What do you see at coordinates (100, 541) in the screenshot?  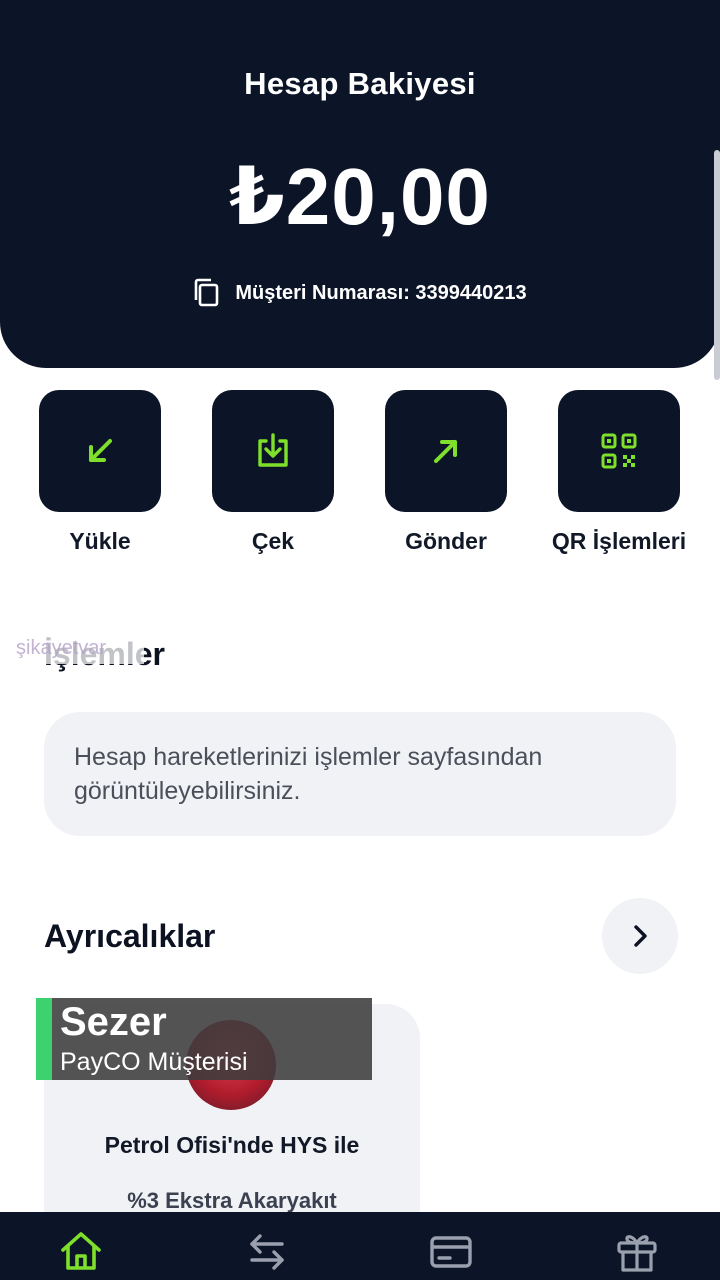 I see `action-label: Yükle` at bounding box center [100, 541].